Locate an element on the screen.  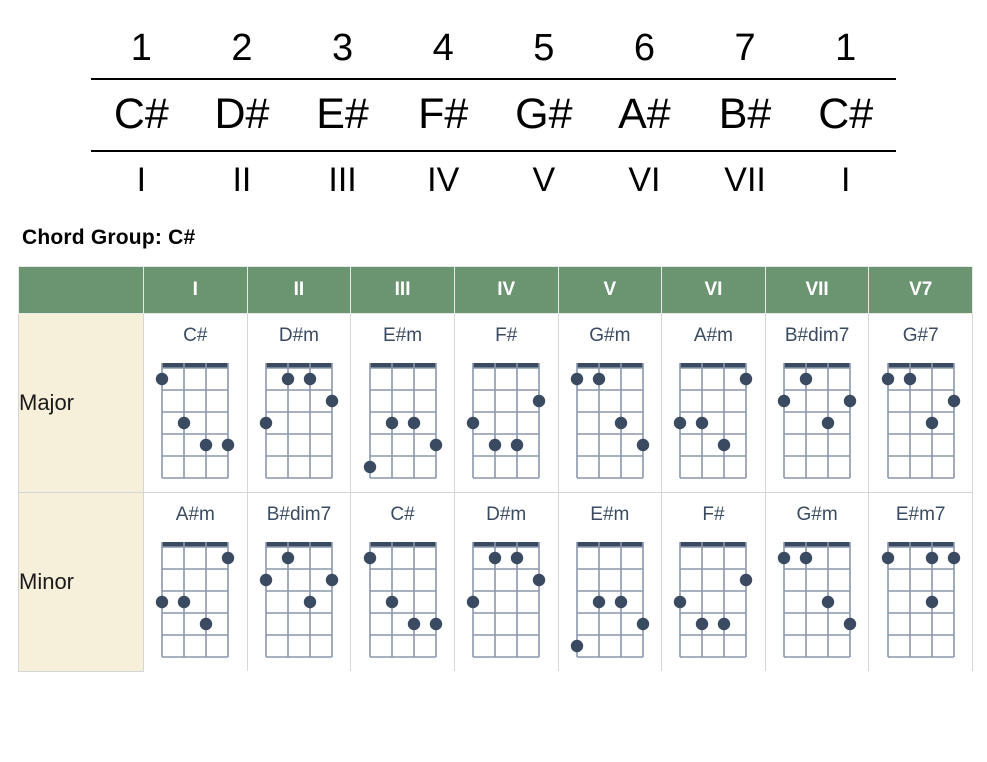
scale-roman: III is located at coordinates (342, 180).